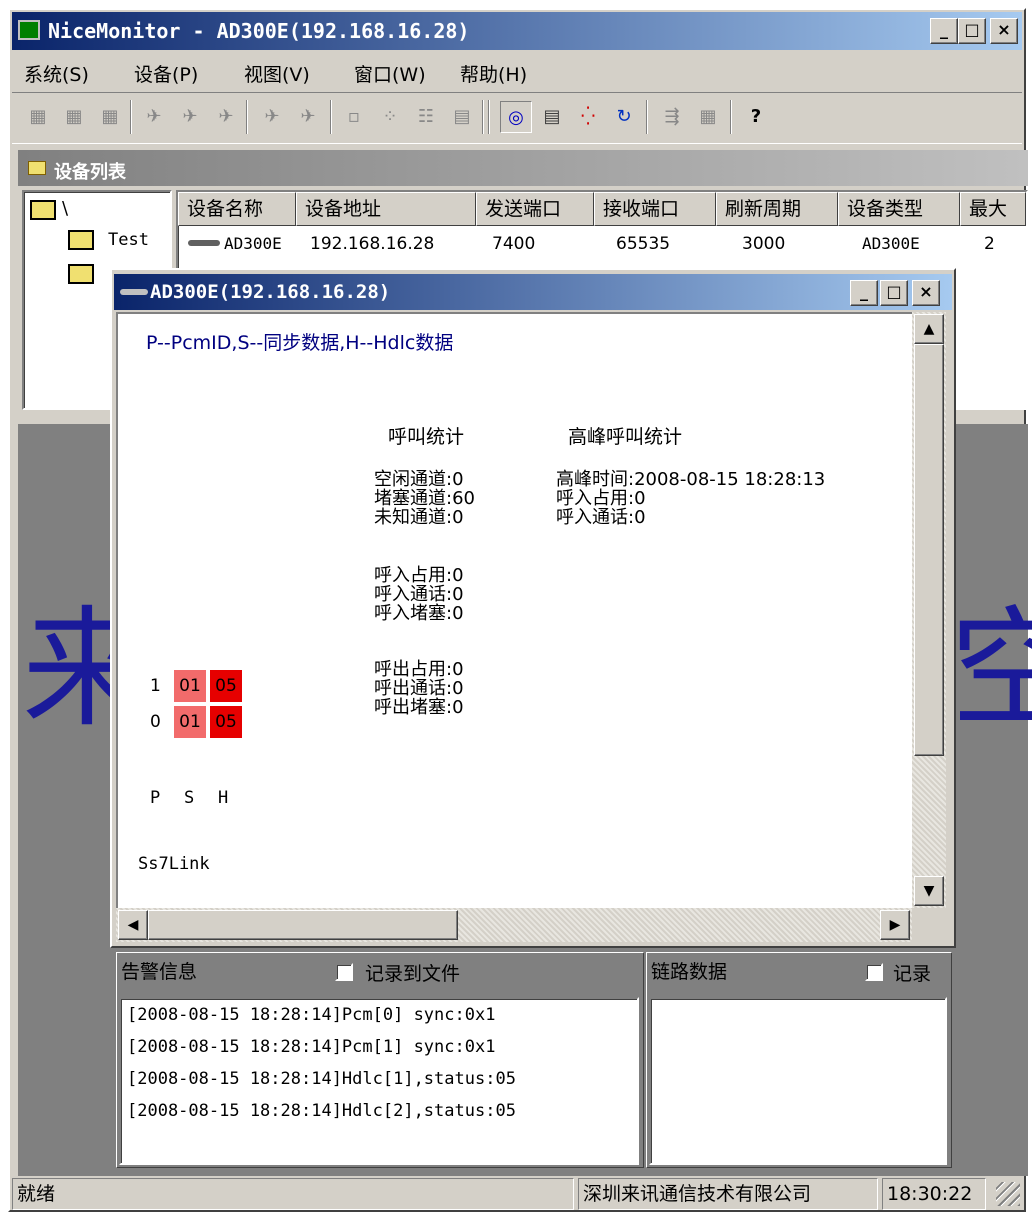  Describe the element at coordinates (926, 293) in the screenshot. I see `child-close-button: ×` at that location.